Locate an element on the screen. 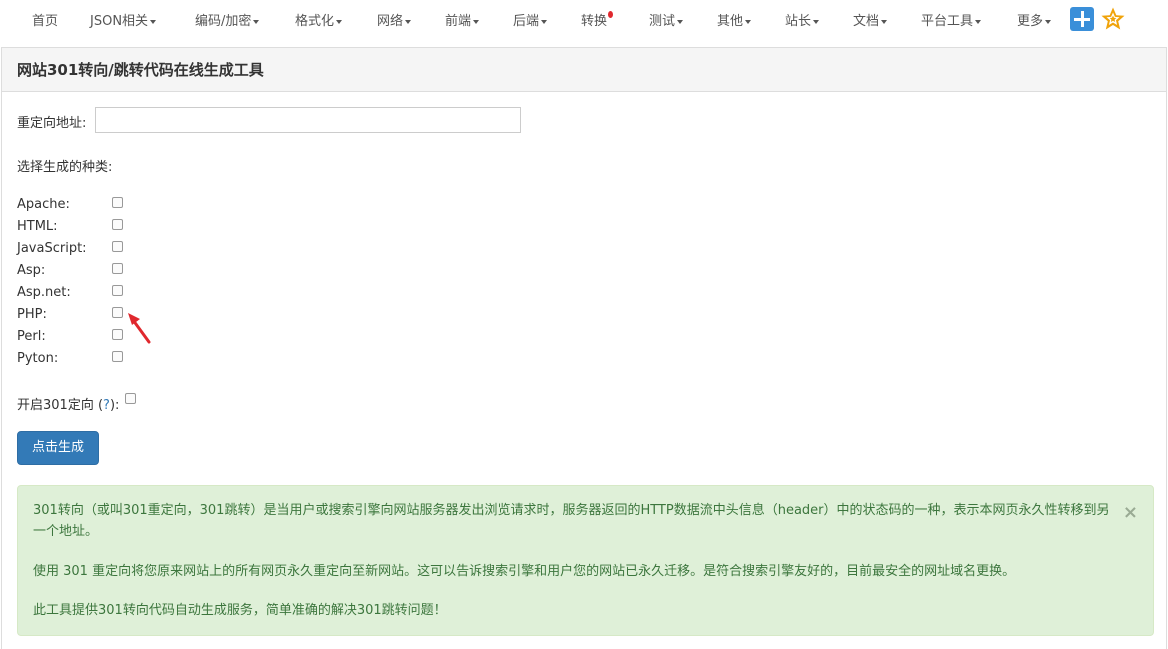  option-label-apache: Apache: is located at coordinates (43, 204).